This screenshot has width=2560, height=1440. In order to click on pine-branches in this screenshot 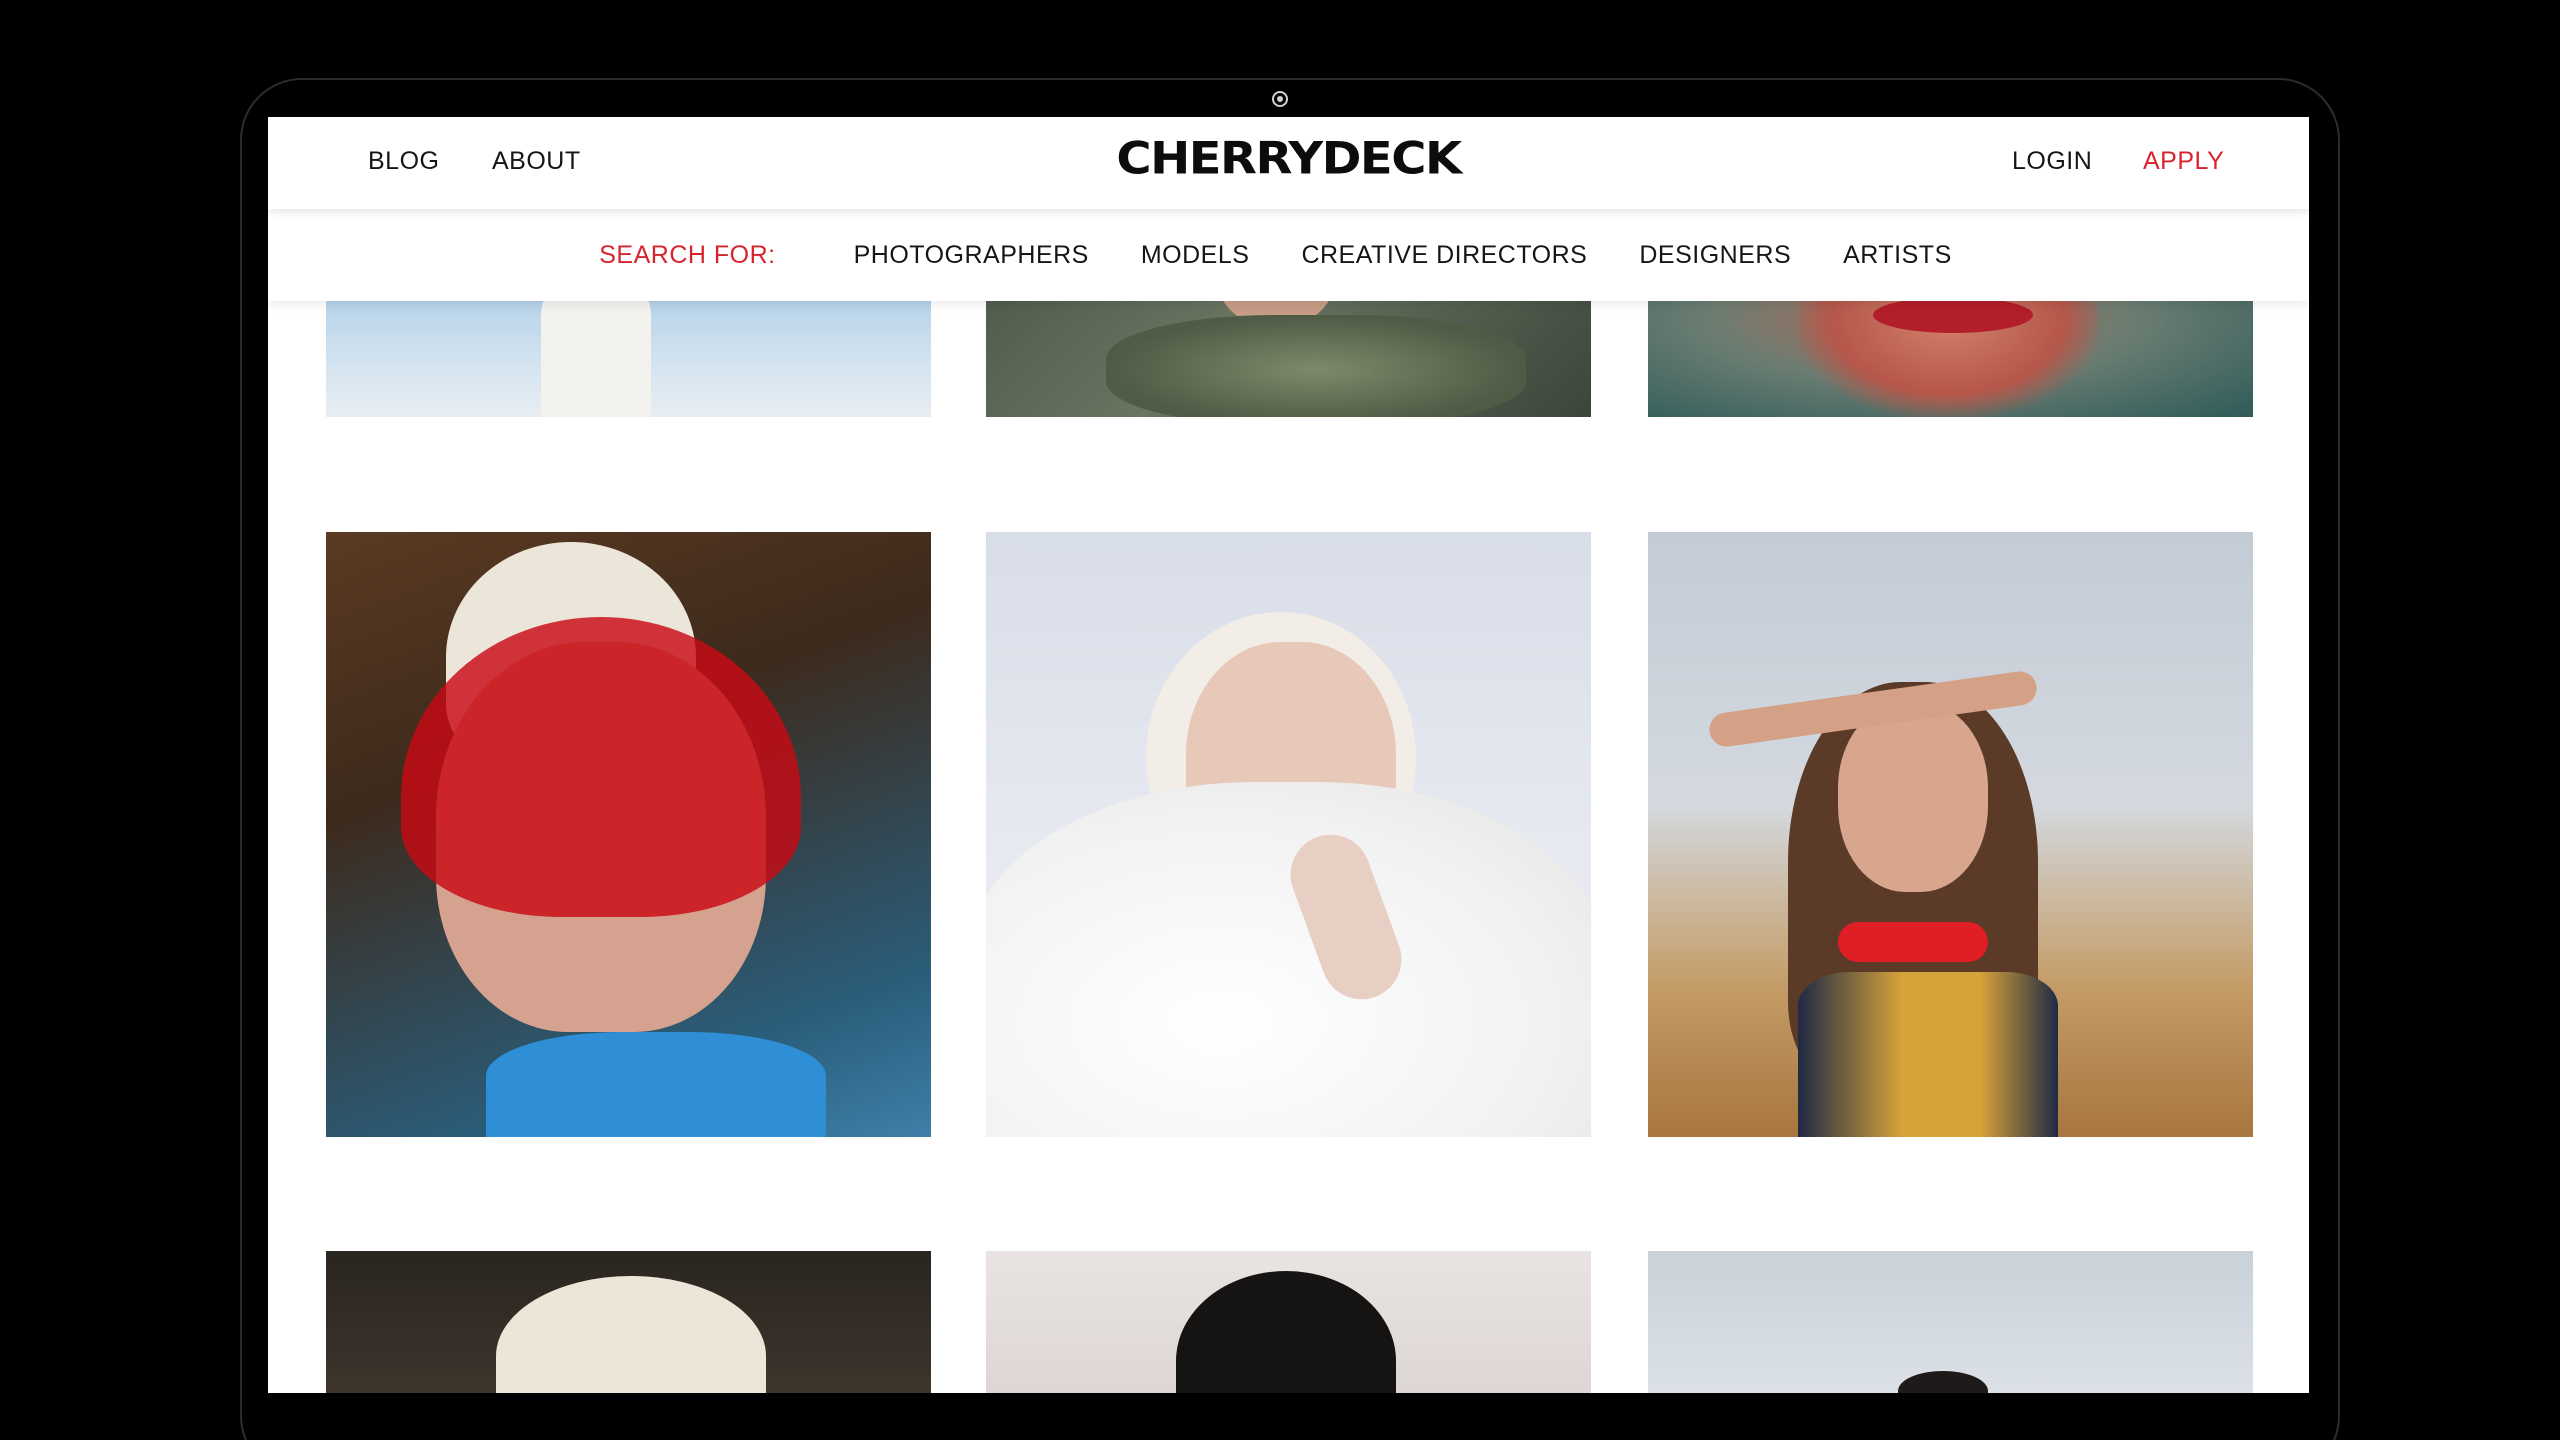, I will do `click(1316, 366)`.